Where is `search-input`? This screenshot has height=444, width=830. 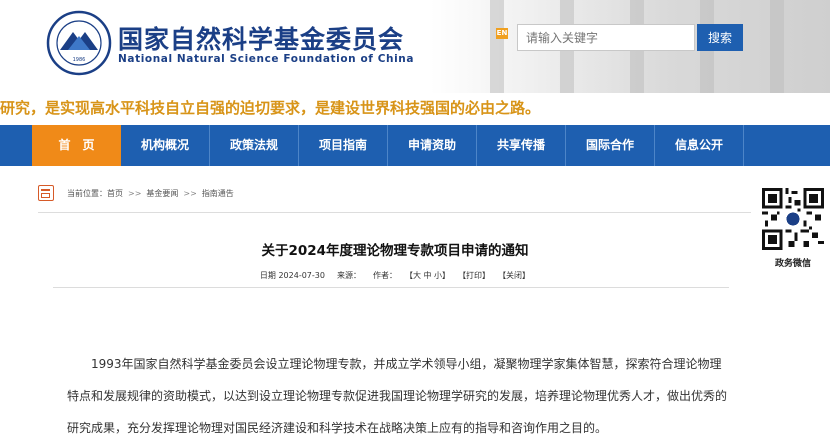 search-input is located at coordinates (606, 37).